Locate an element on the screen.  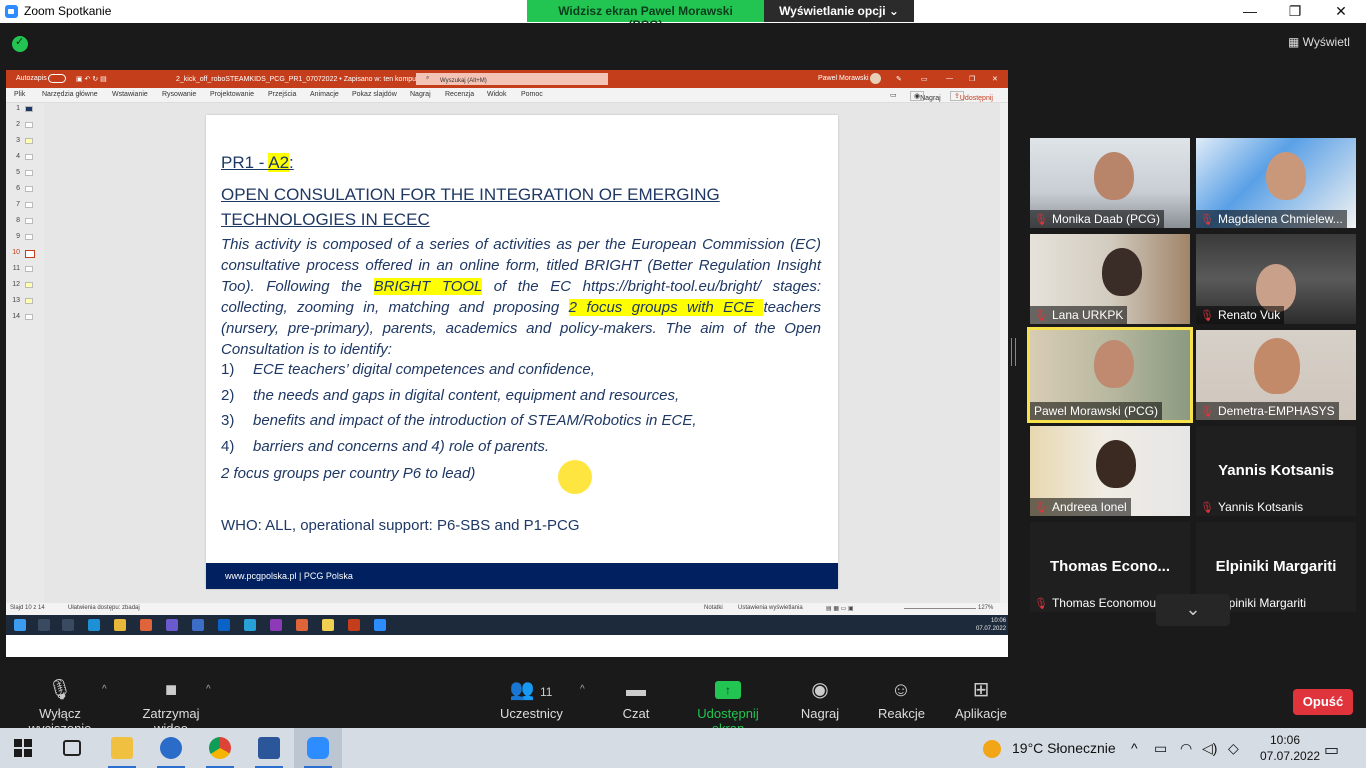
slide-thumb: 3 is located at coordinates (25, 142).